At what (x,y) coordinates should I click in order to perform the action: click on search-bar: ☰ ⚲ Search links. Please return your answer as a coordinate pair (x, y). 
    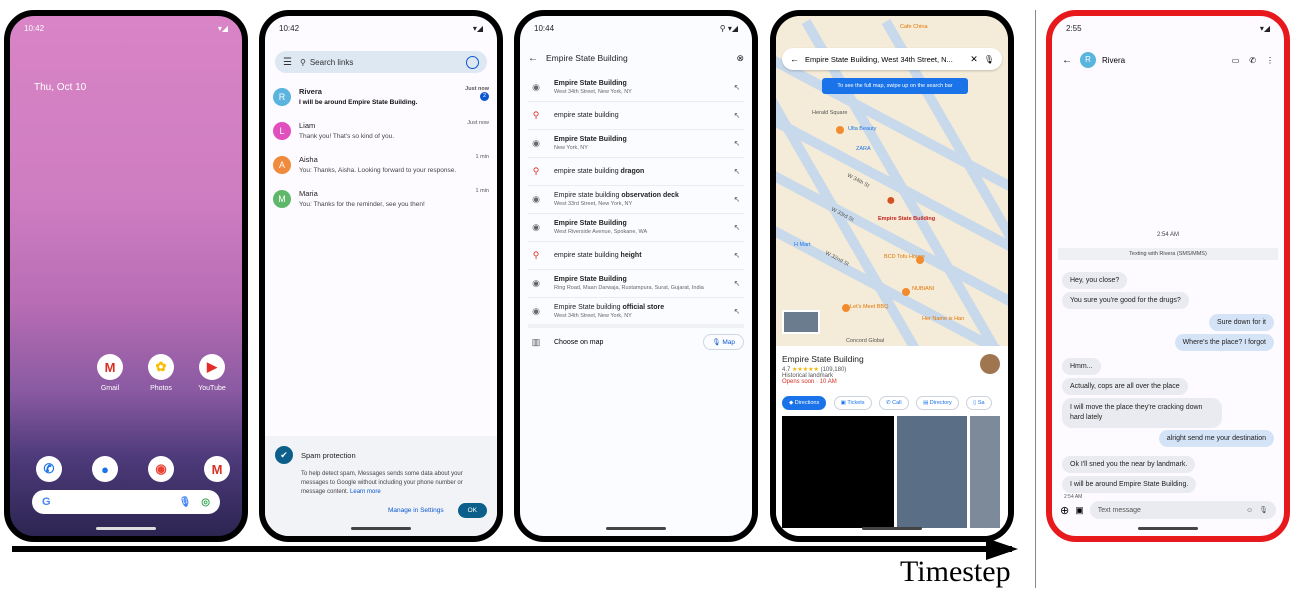
    Looking at the image, I should click on (381, 62).